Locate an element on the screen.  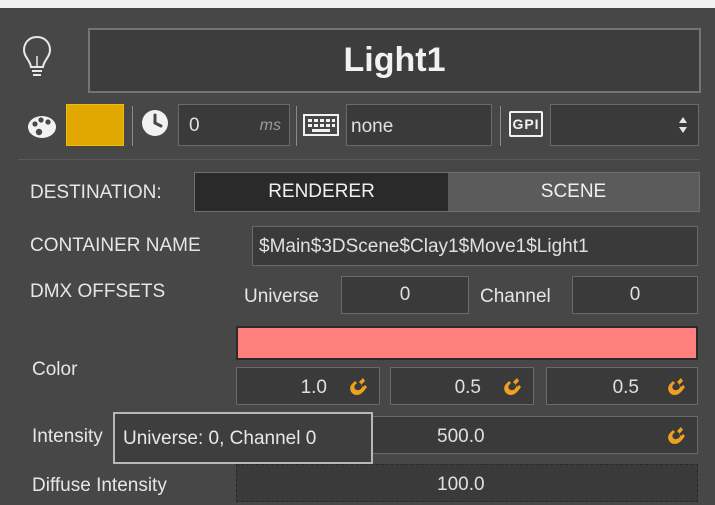
keyboard-value: none is located at coordinates (372, 126).